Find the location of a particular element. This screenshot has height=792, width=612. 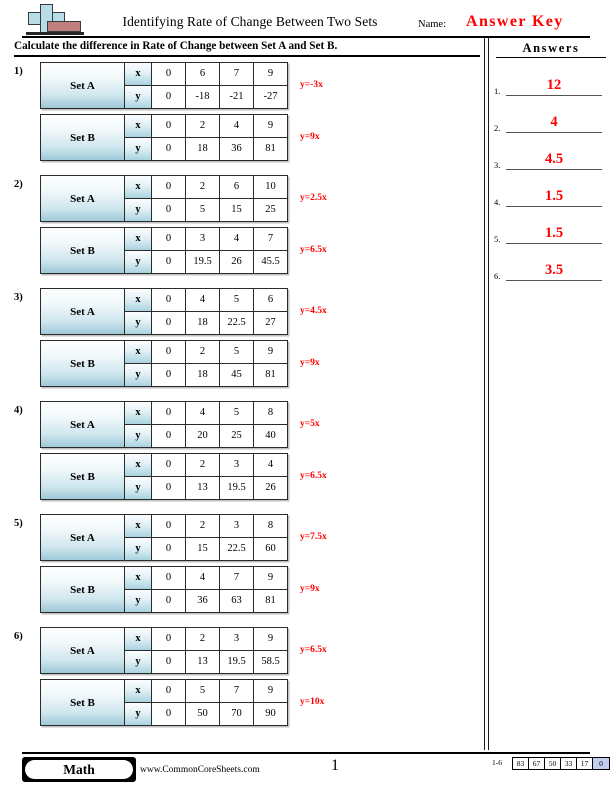

table-cell: 13 is located at coordinates (203, 661).